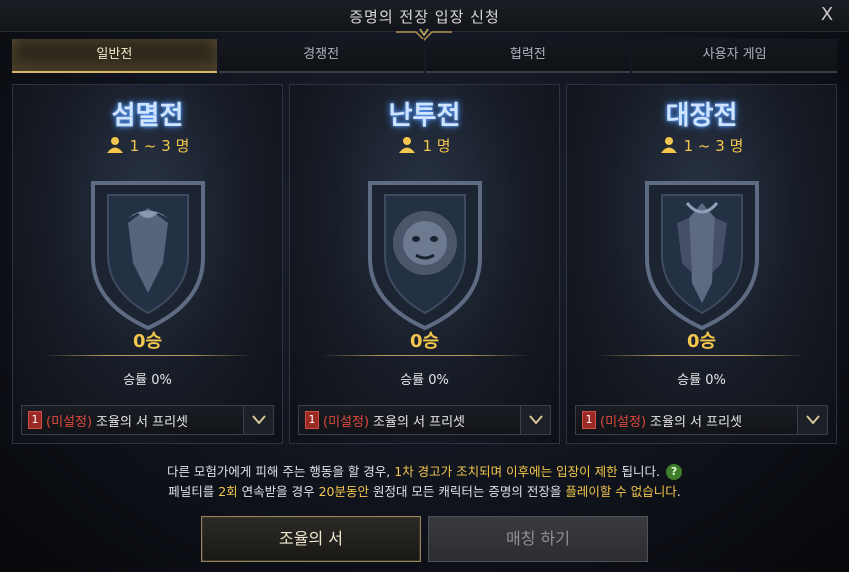  What do you see at coordinates (678, 491) in the screenshot?
I see `notice-text: .` at bounding box center [678, 491].